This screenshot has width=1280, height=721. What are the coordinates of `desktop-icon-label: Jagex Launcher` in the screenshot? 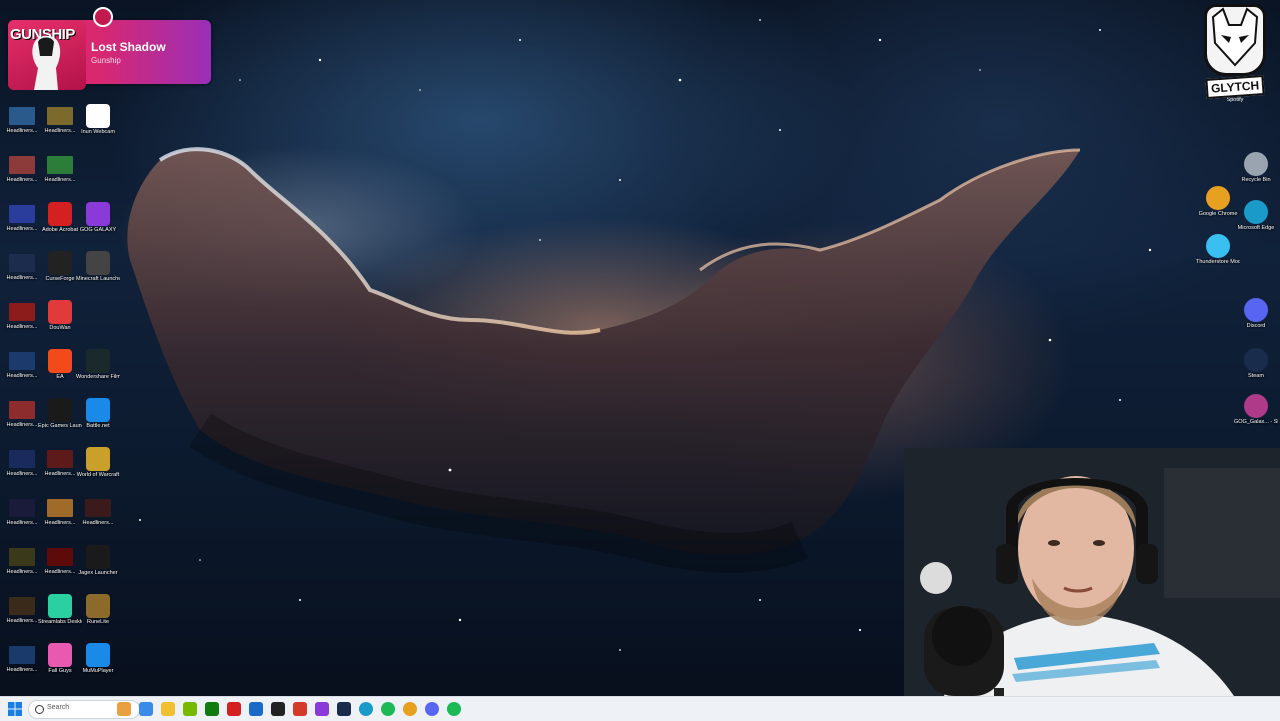 It's located at (98, 573).